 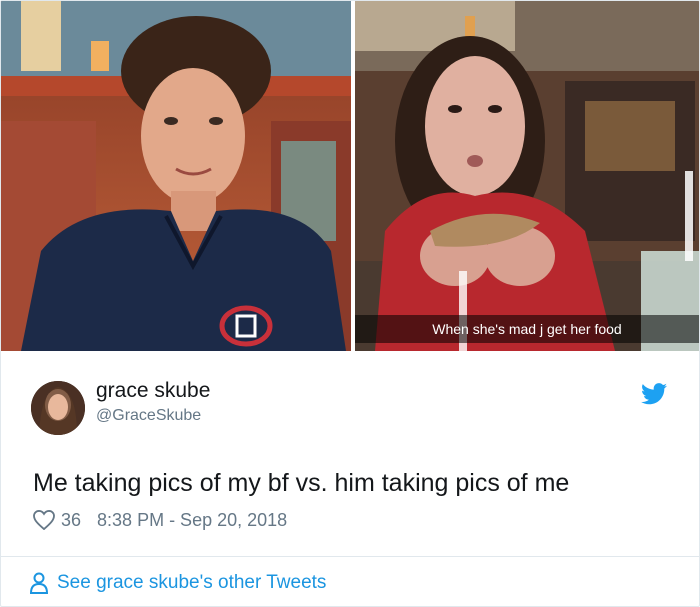 I want to click on display-name: grace skube, so click(x=153, y=391).